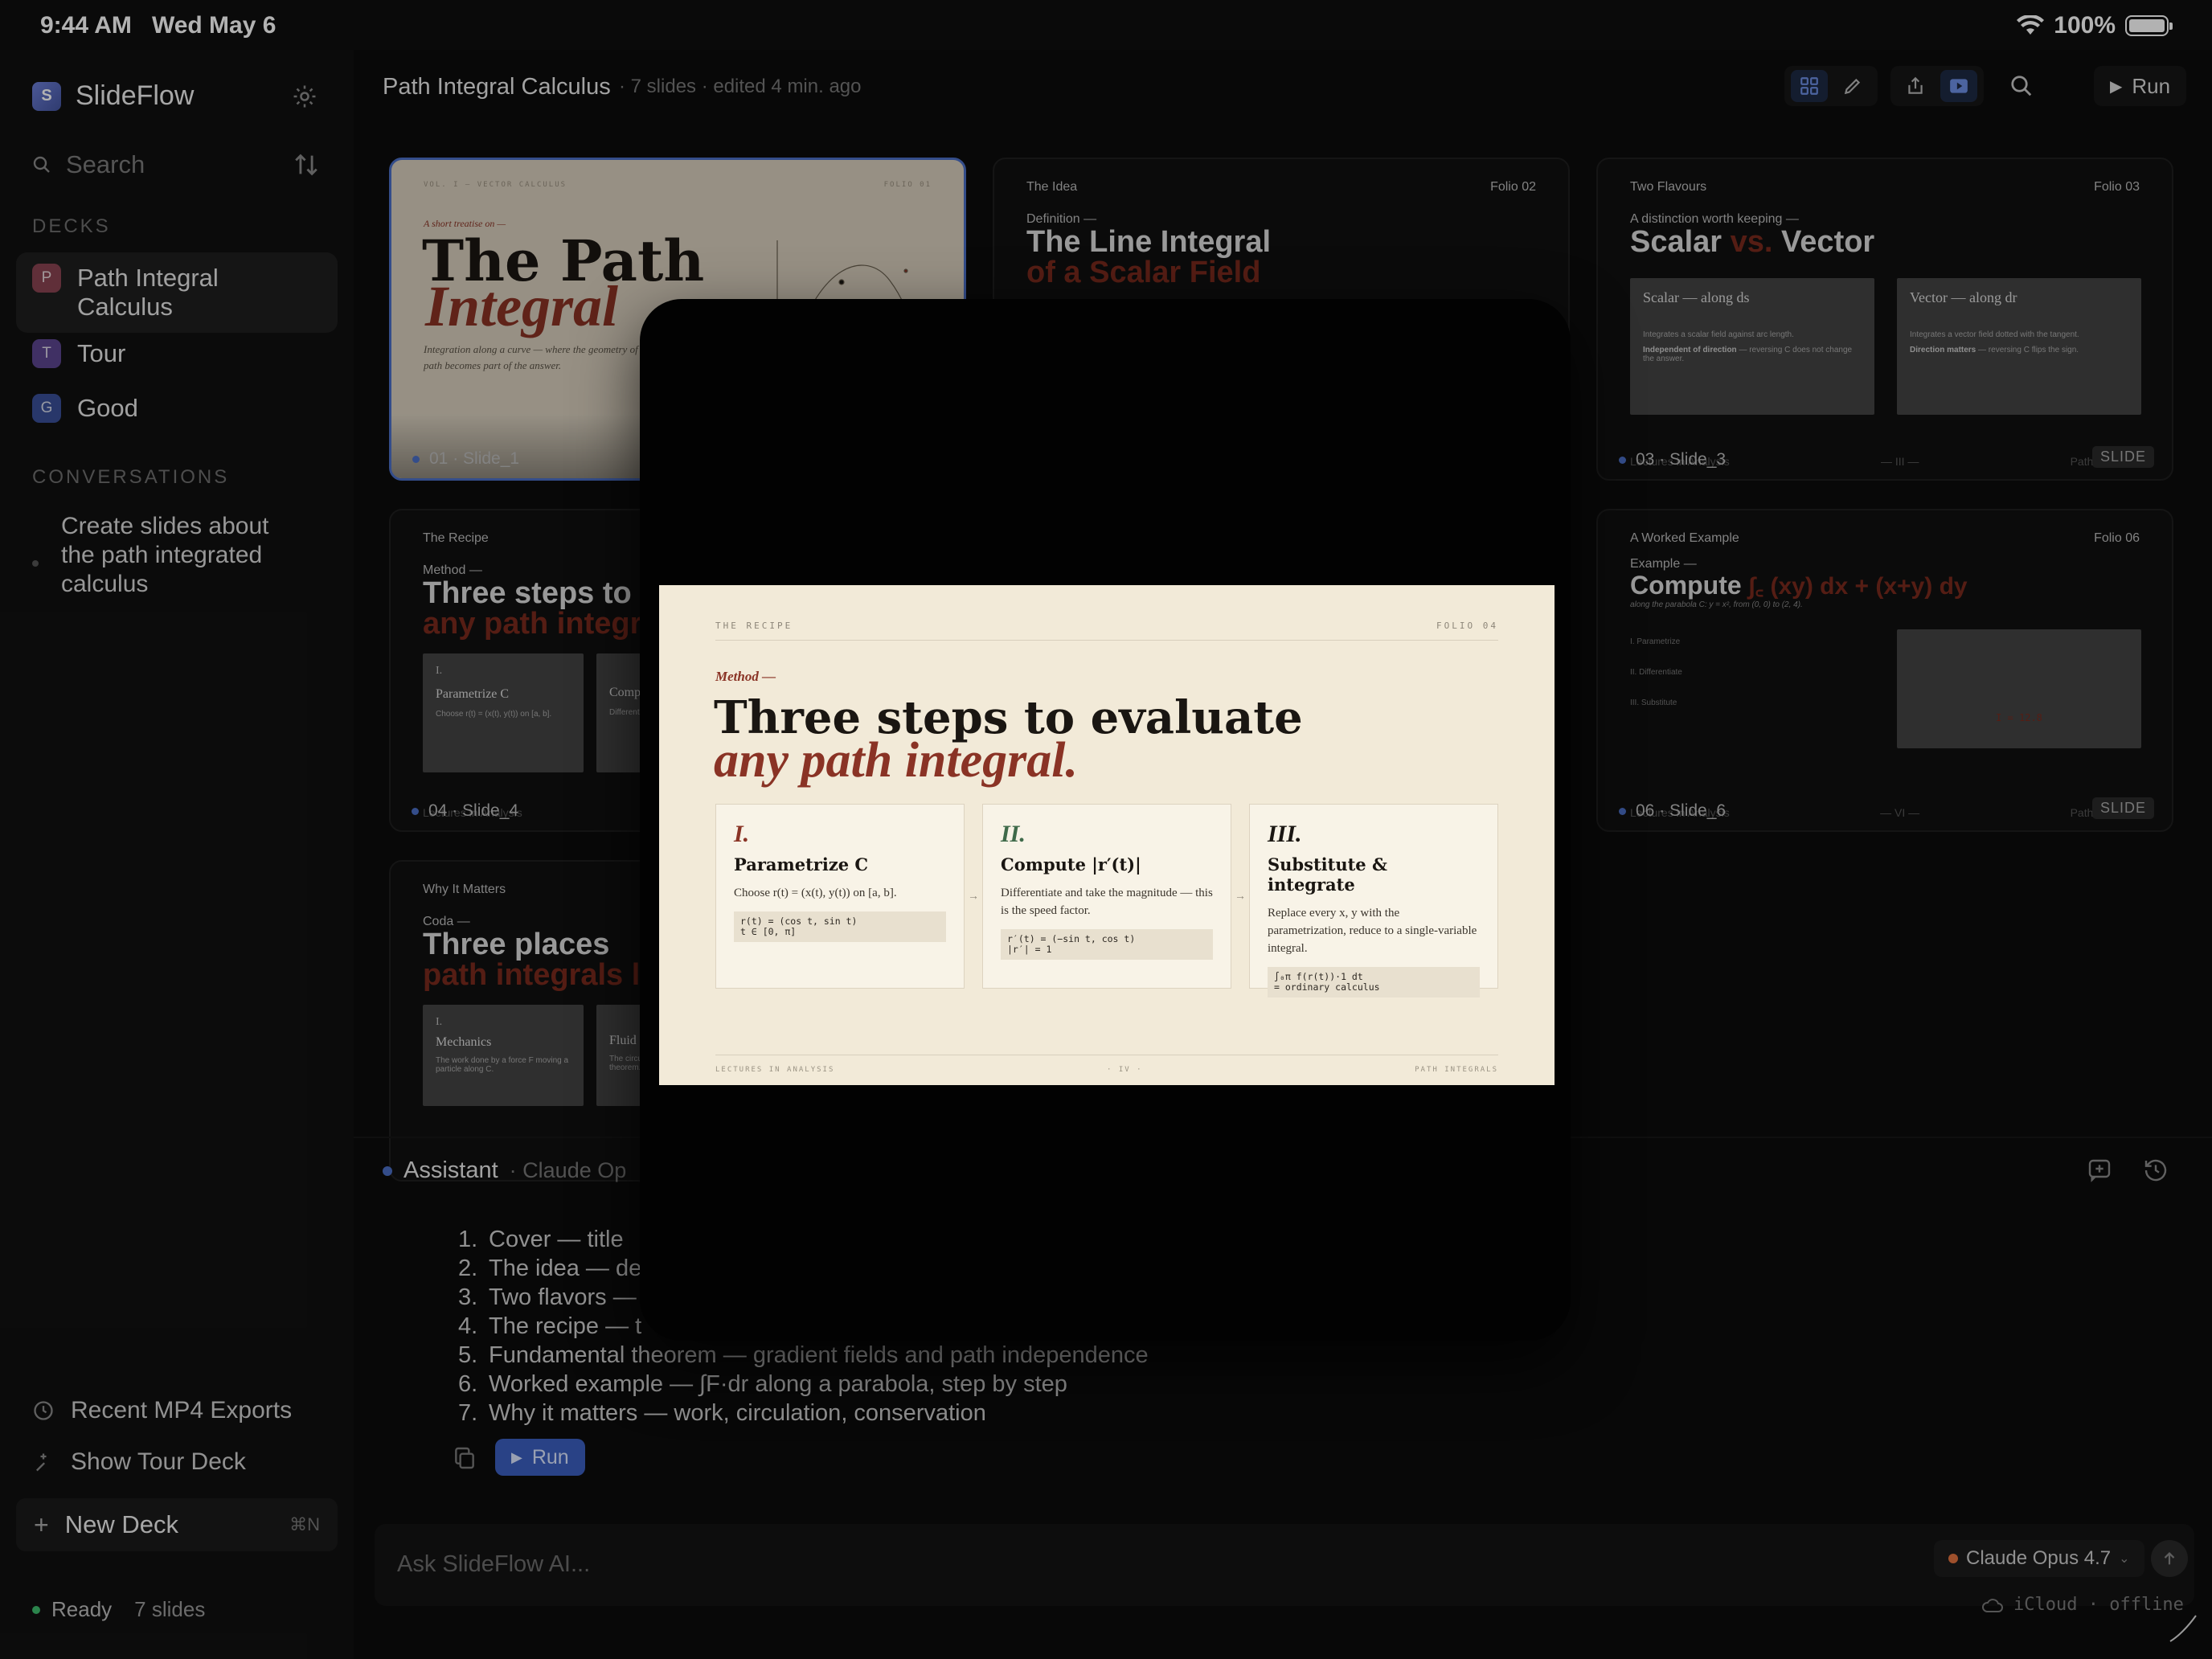 This screenshot has height=1659, width=2212. I want to click on panel-title: Scalar — along ds, so click(1696, 297).